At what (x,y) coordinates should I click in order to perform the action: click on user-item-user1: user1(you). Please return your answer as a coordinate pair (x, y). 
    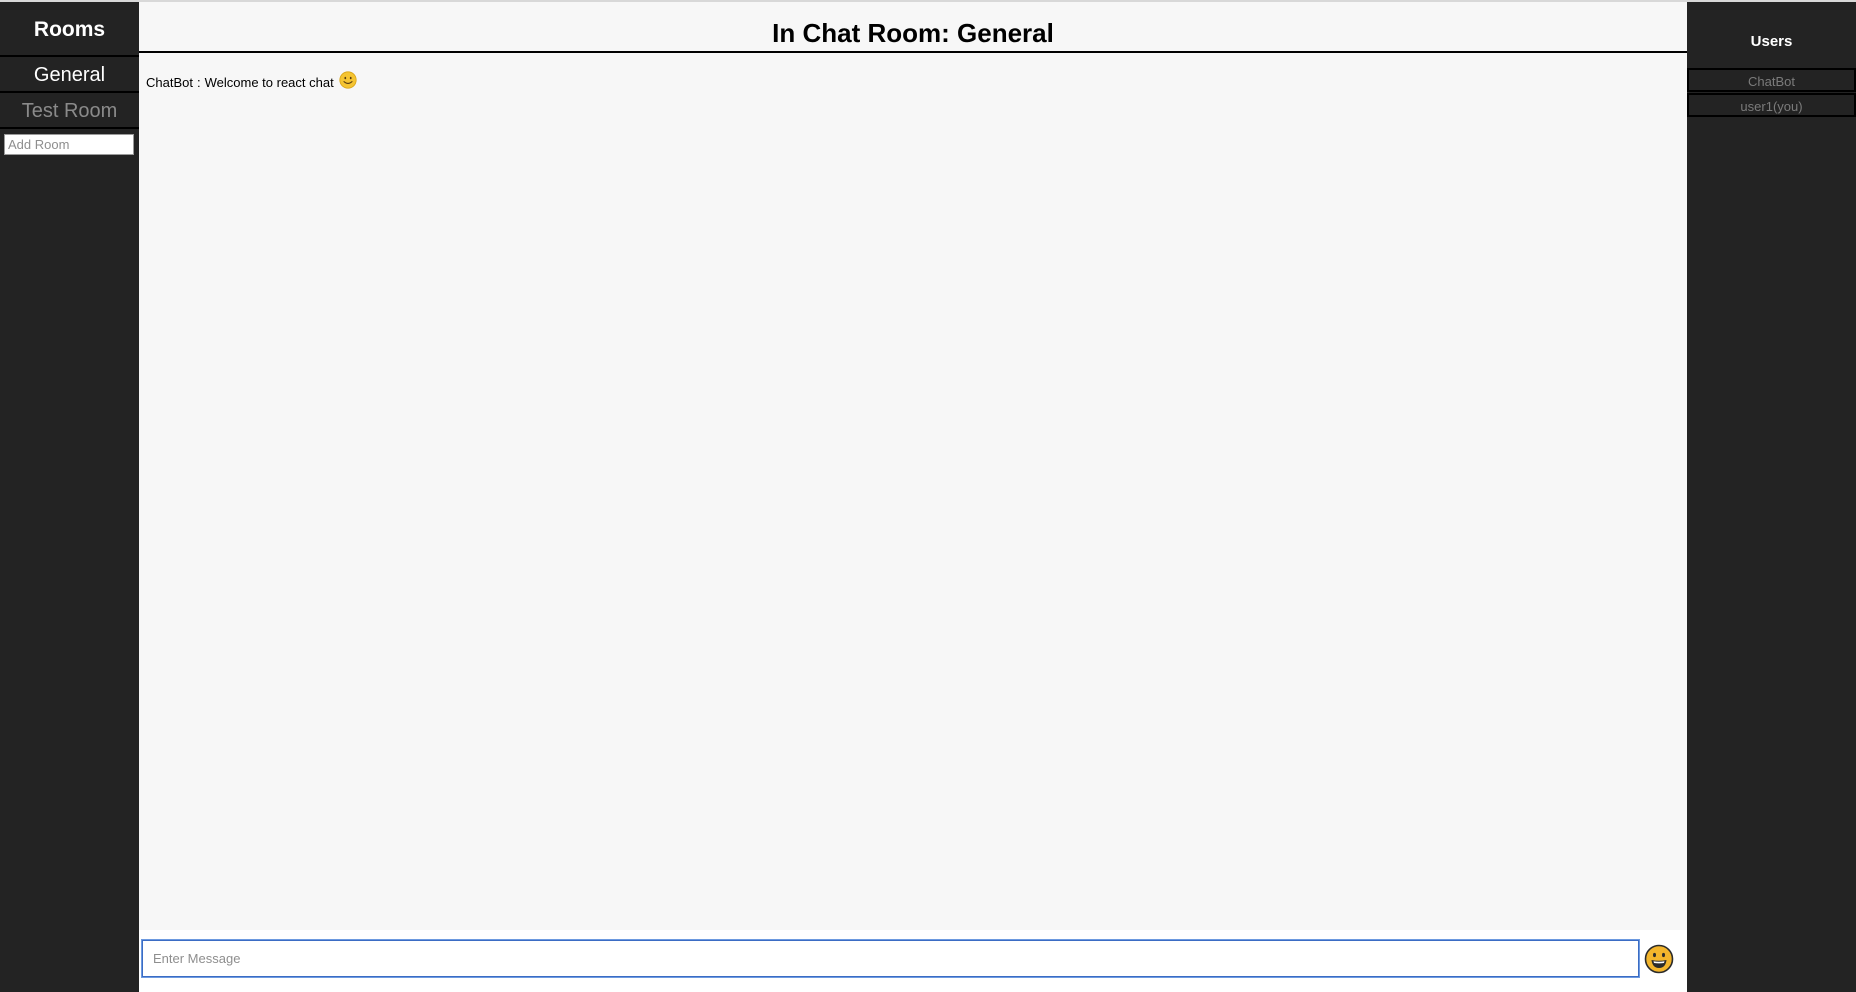
    Looking at the image, I should click on (1771, 105).